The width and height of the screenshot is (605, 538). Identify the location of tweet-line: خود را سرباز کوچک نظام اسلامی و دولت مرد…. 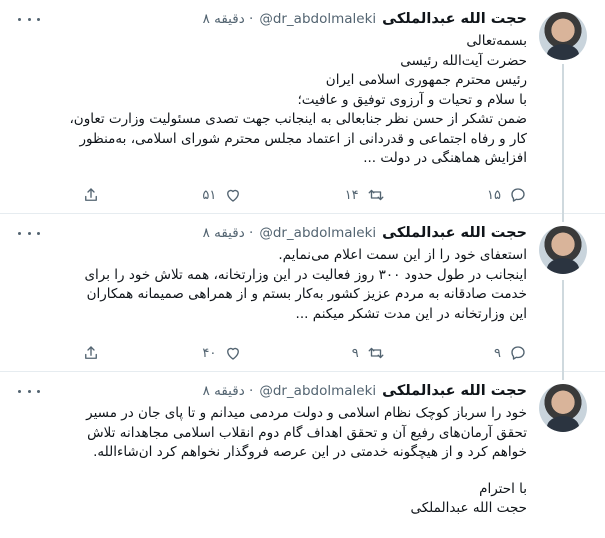
(306, 413).